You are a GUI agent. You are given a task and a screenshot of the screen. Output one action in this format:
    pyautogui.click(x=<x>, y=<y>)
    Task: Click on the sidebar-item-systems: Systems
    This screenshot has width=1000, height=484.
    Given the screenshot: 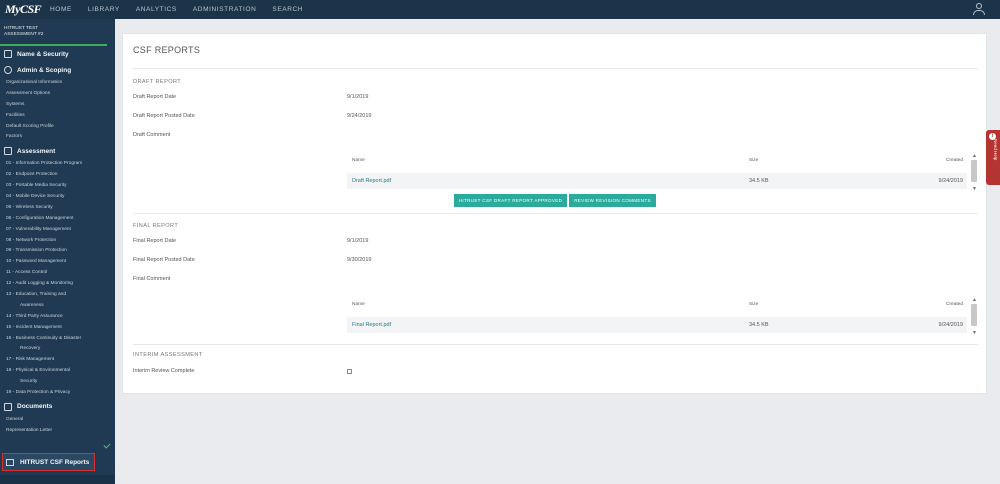 What is the action you would take?
    pyautogui.click(x=57, y=105)
    